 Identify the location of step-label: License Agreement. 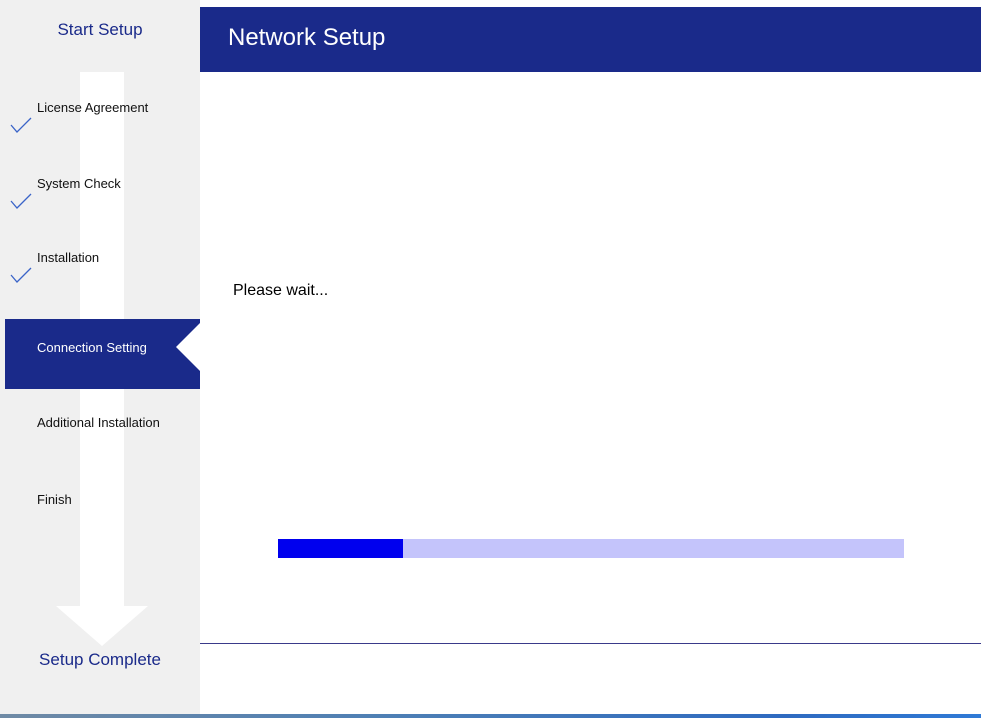
(93, 107).